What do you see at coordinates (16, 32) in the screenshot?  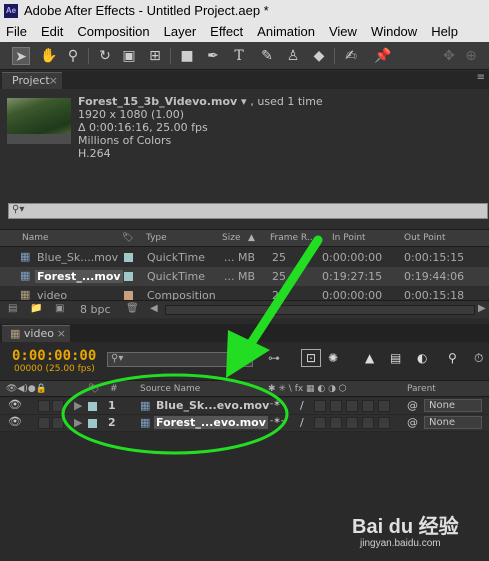 I see `menu-file: File` at bounding box center [16, 32].